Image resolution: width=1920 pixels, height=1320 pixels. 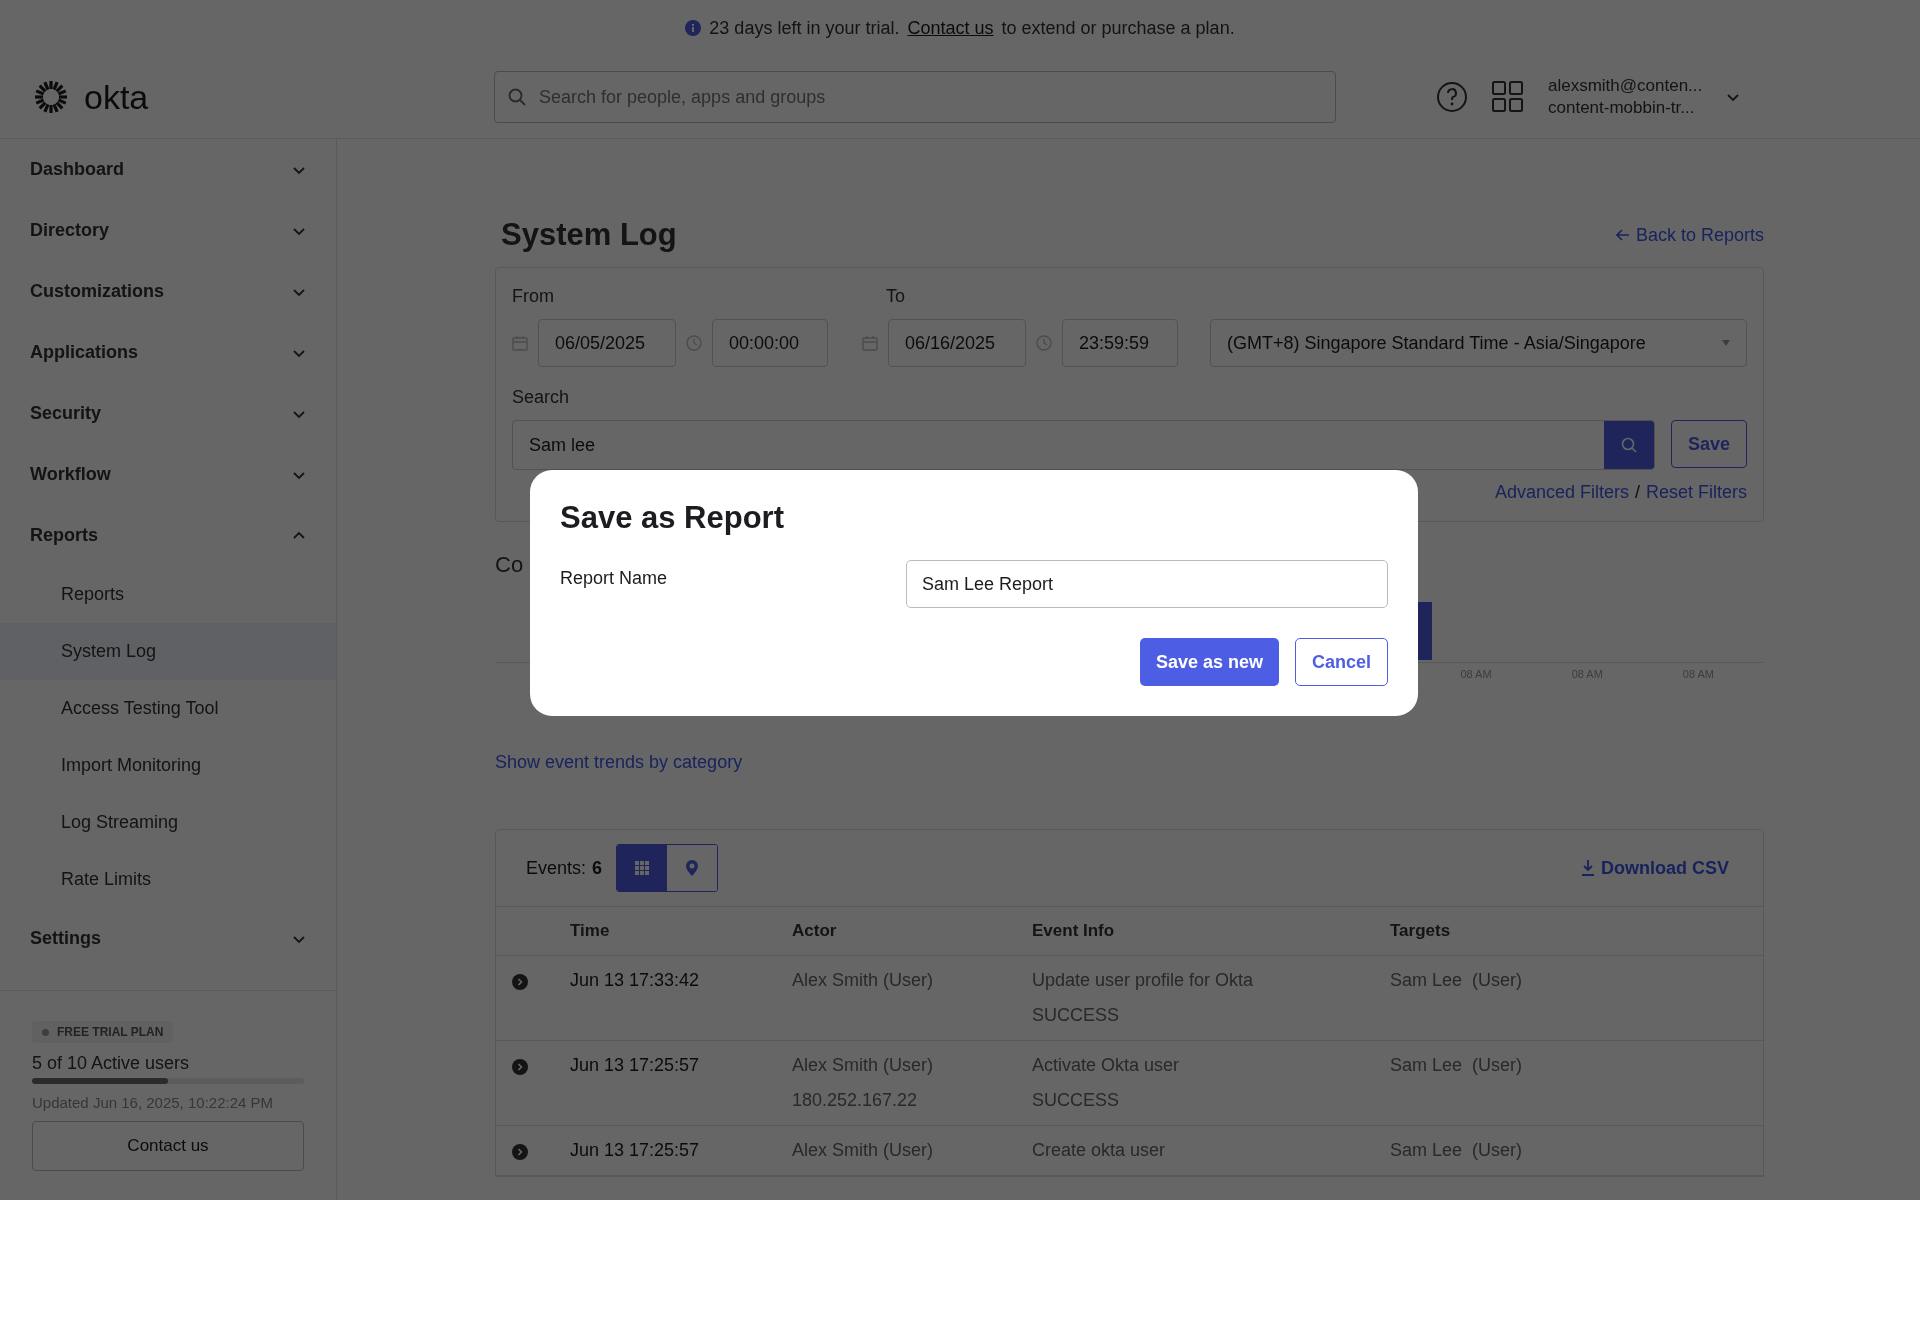 I want to click on events-count: 6, so click(x=597, y=868).